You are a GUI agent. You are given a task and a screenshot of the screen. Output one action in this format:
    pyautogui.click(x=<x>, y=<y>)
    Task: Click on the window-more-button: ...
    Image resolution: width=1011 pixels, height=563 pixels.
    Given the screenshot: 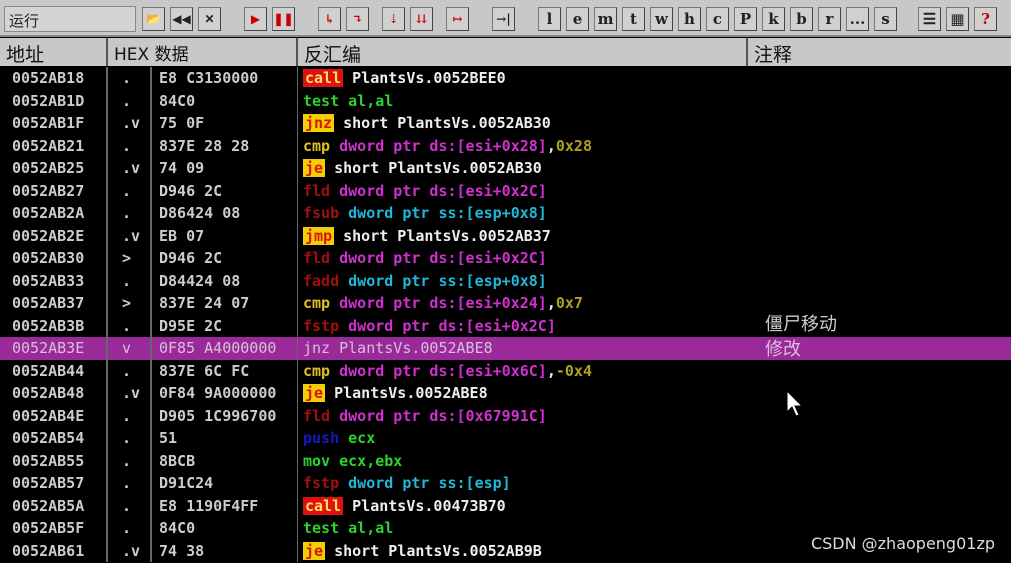 What is the action you would take?
    pyautogui.click(x=857, y=19)
    